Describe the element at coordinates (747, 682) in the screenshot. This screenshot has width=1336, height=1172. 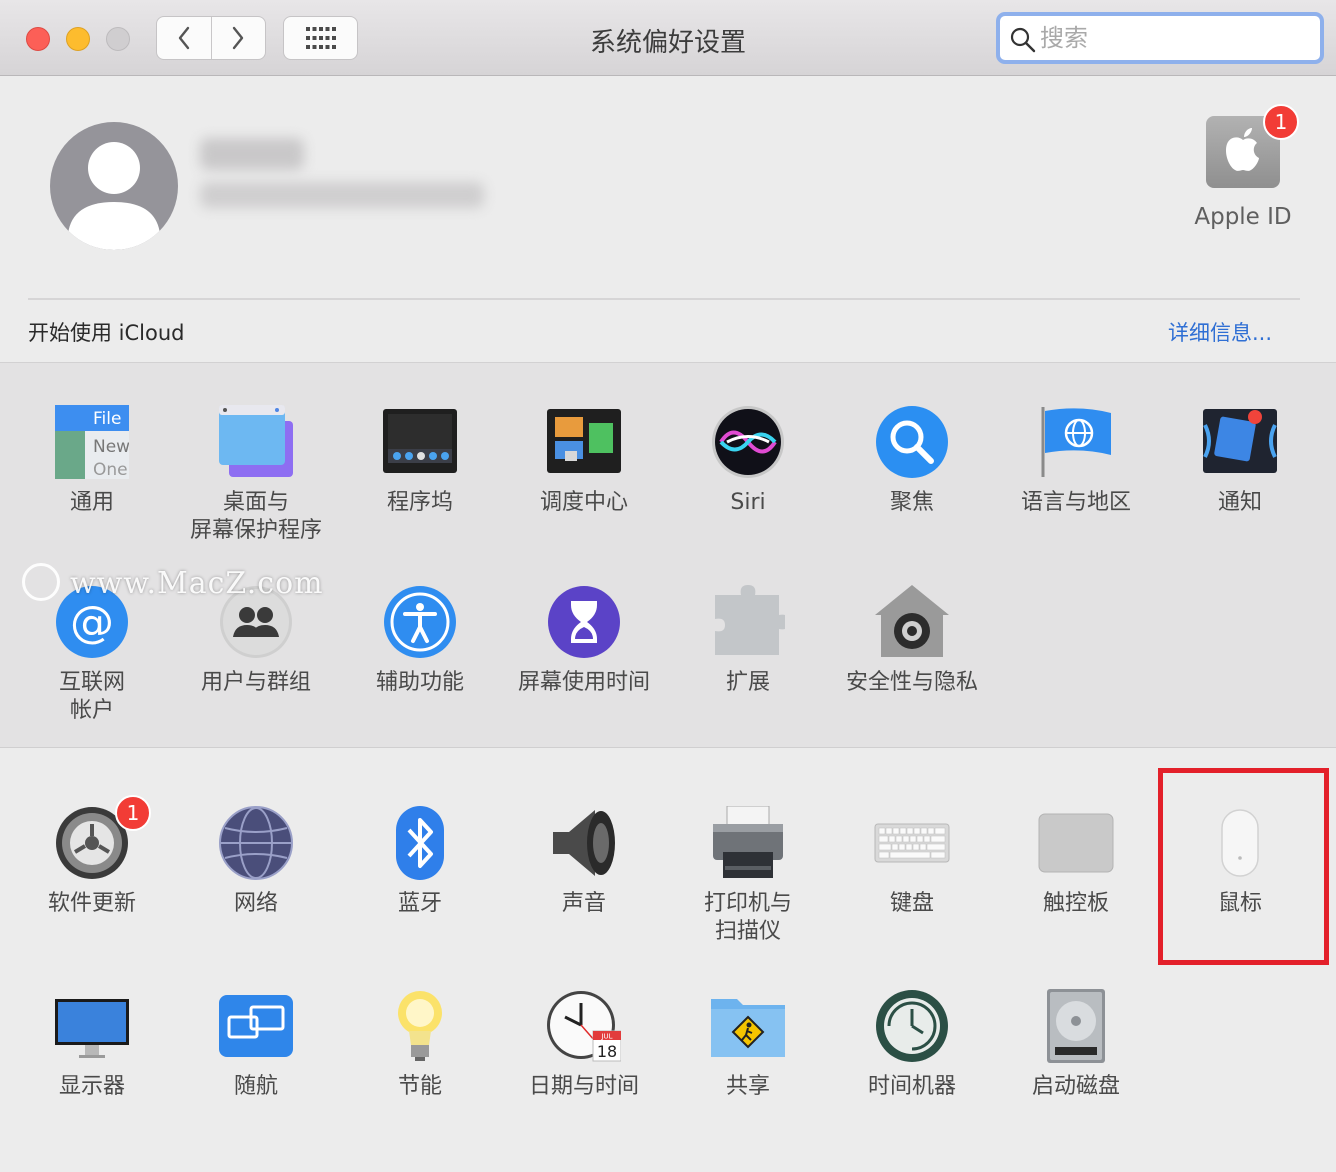
I see `pane-label: 扩展` at that location.